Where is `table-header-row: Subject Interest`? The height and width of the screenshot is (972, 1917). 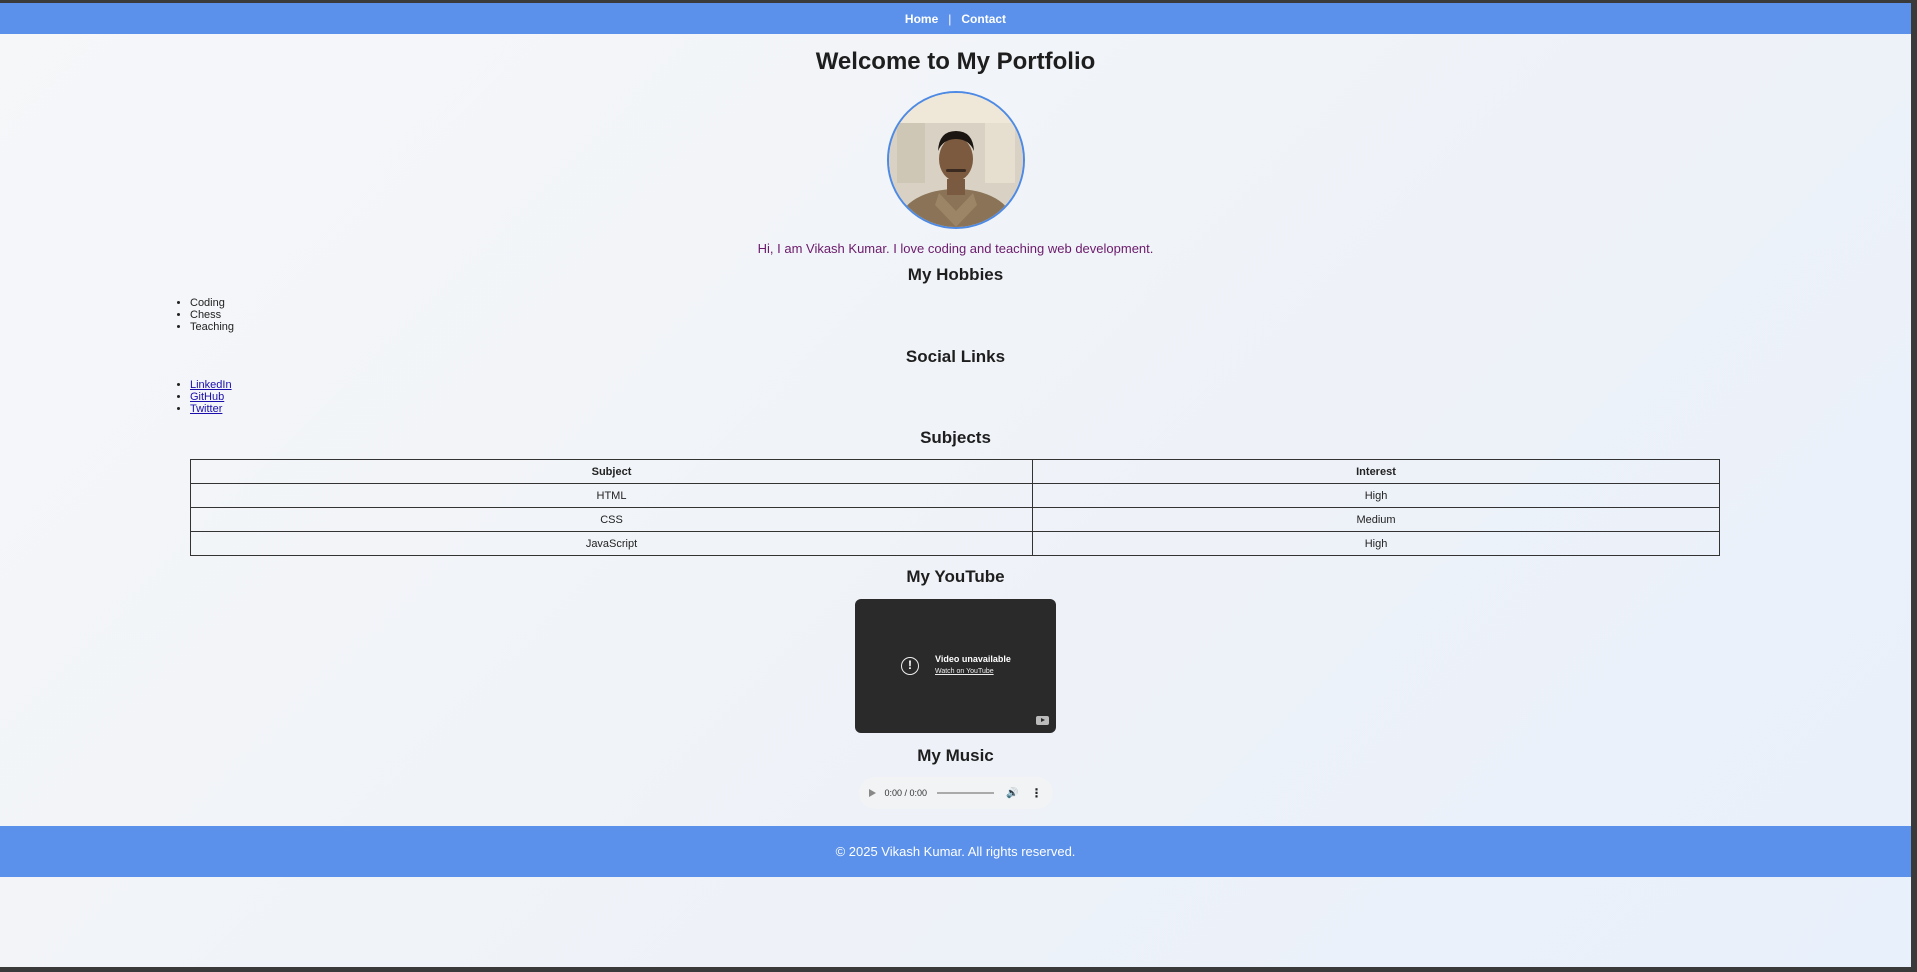
table-header-row: Subject Interest is located at coordinates (955, 471).